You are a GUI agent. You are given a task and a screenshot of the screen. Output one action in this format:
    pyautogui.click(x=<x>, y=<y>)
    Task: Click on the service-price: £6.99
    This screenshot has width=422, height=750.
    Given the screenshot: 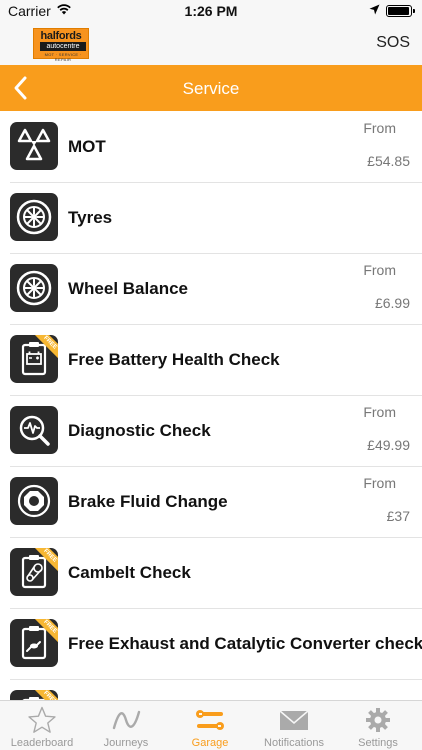 What is the action you would take?
    pyautogui.click(x=392, y=303)
    